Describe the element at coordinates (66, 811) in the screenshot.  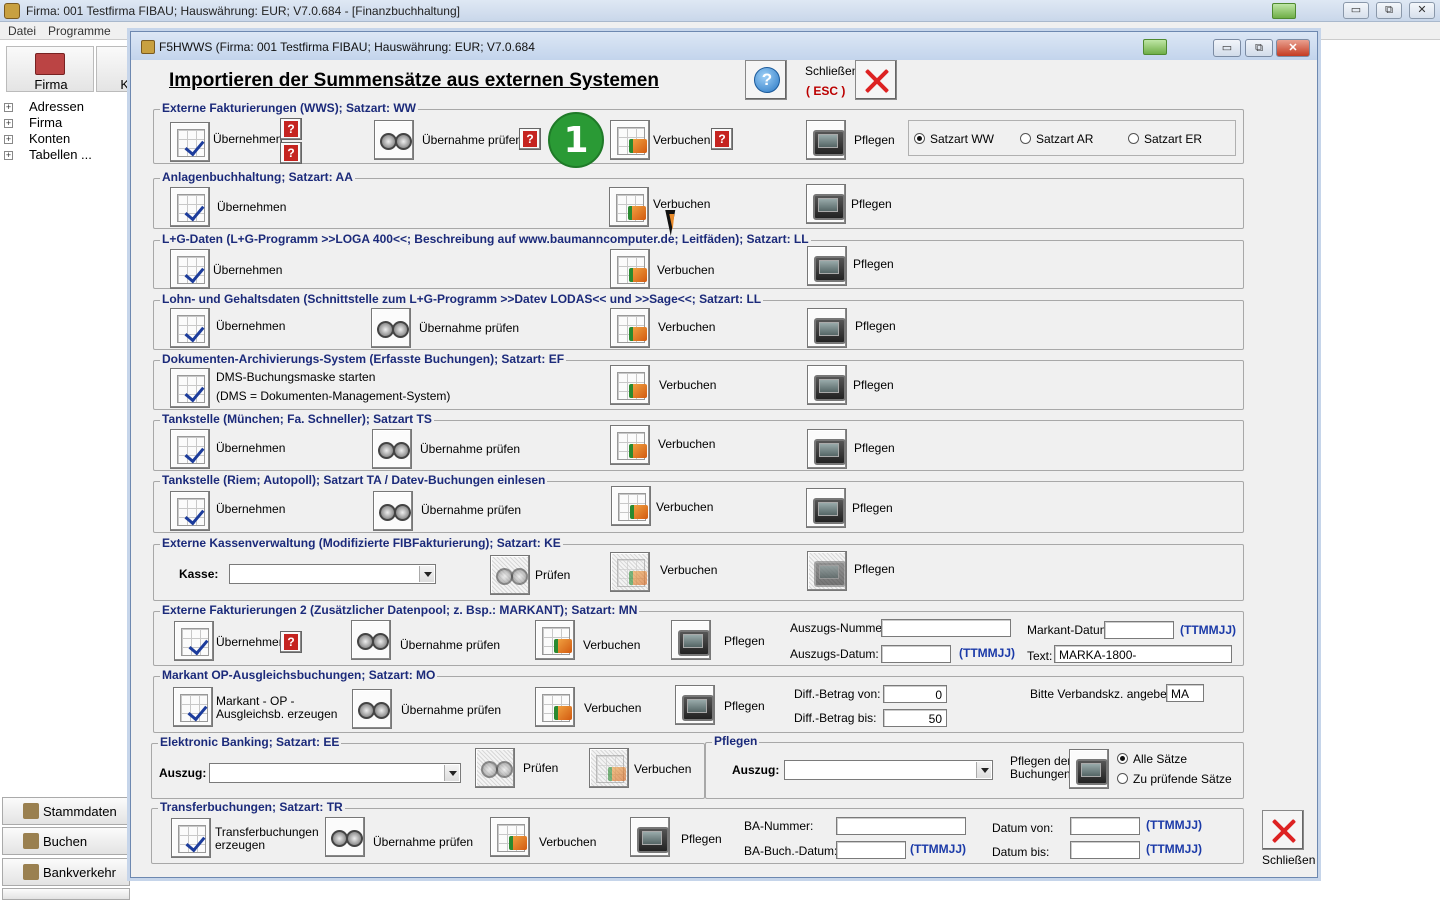
I see `nav-stammdaten: Stammdaten` at that location.